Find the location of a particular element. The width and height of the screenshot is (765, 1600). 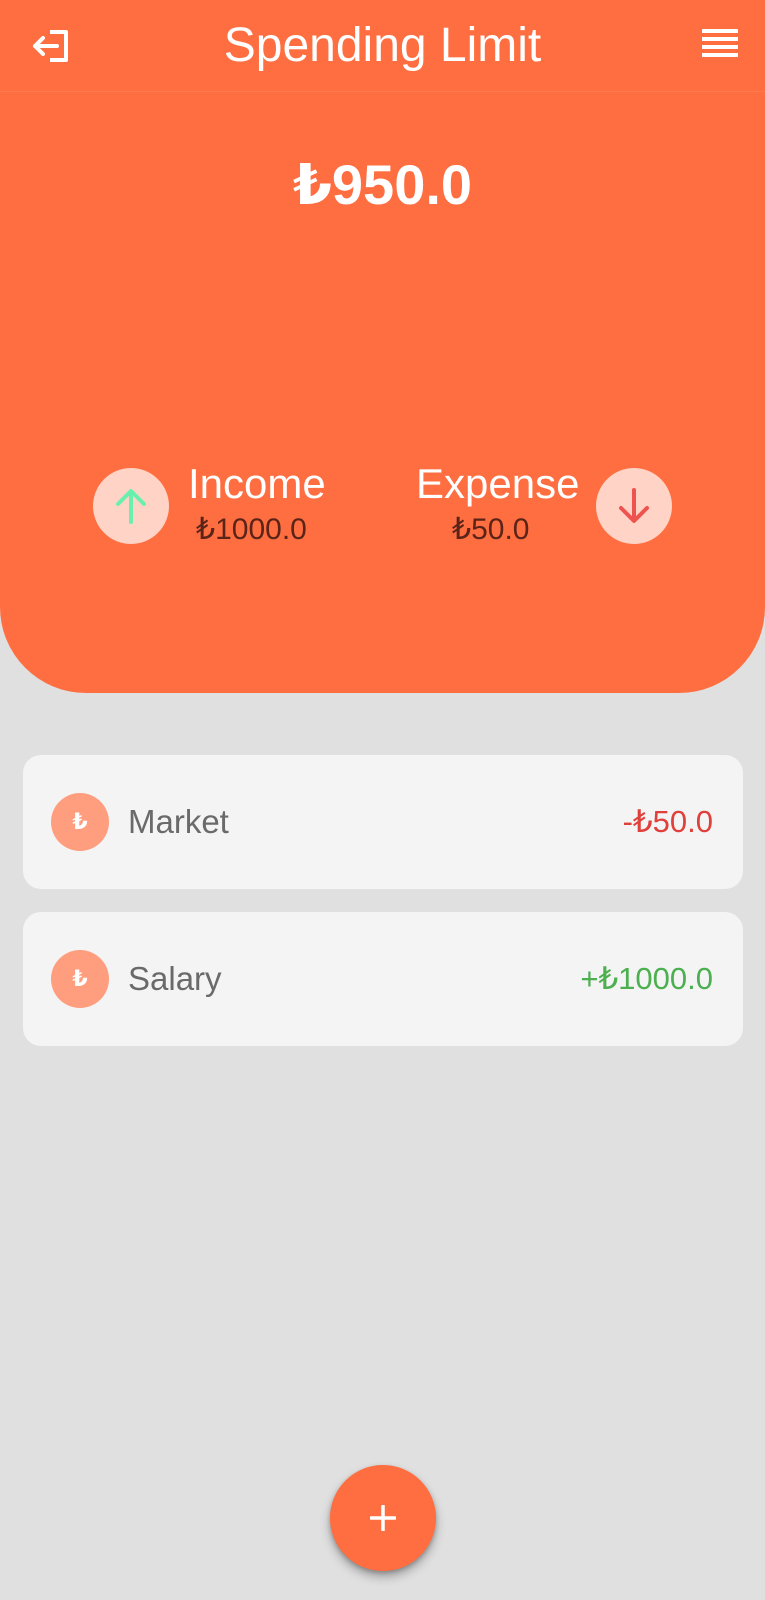

list-menu-icon is located at coordinates (720, 43).